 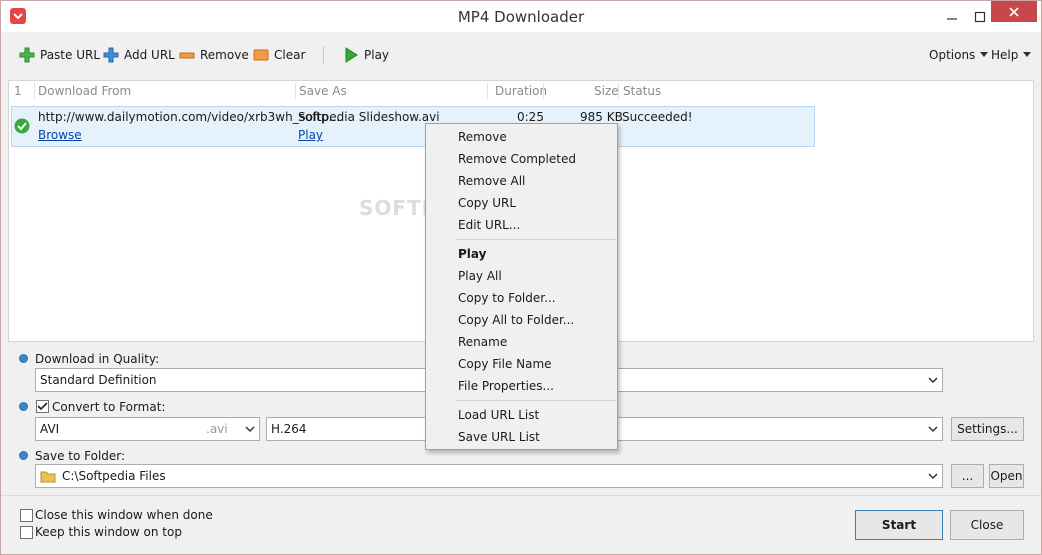 I want to click on close-when-done-label: Close this window when done, so click(x=124, y=515).